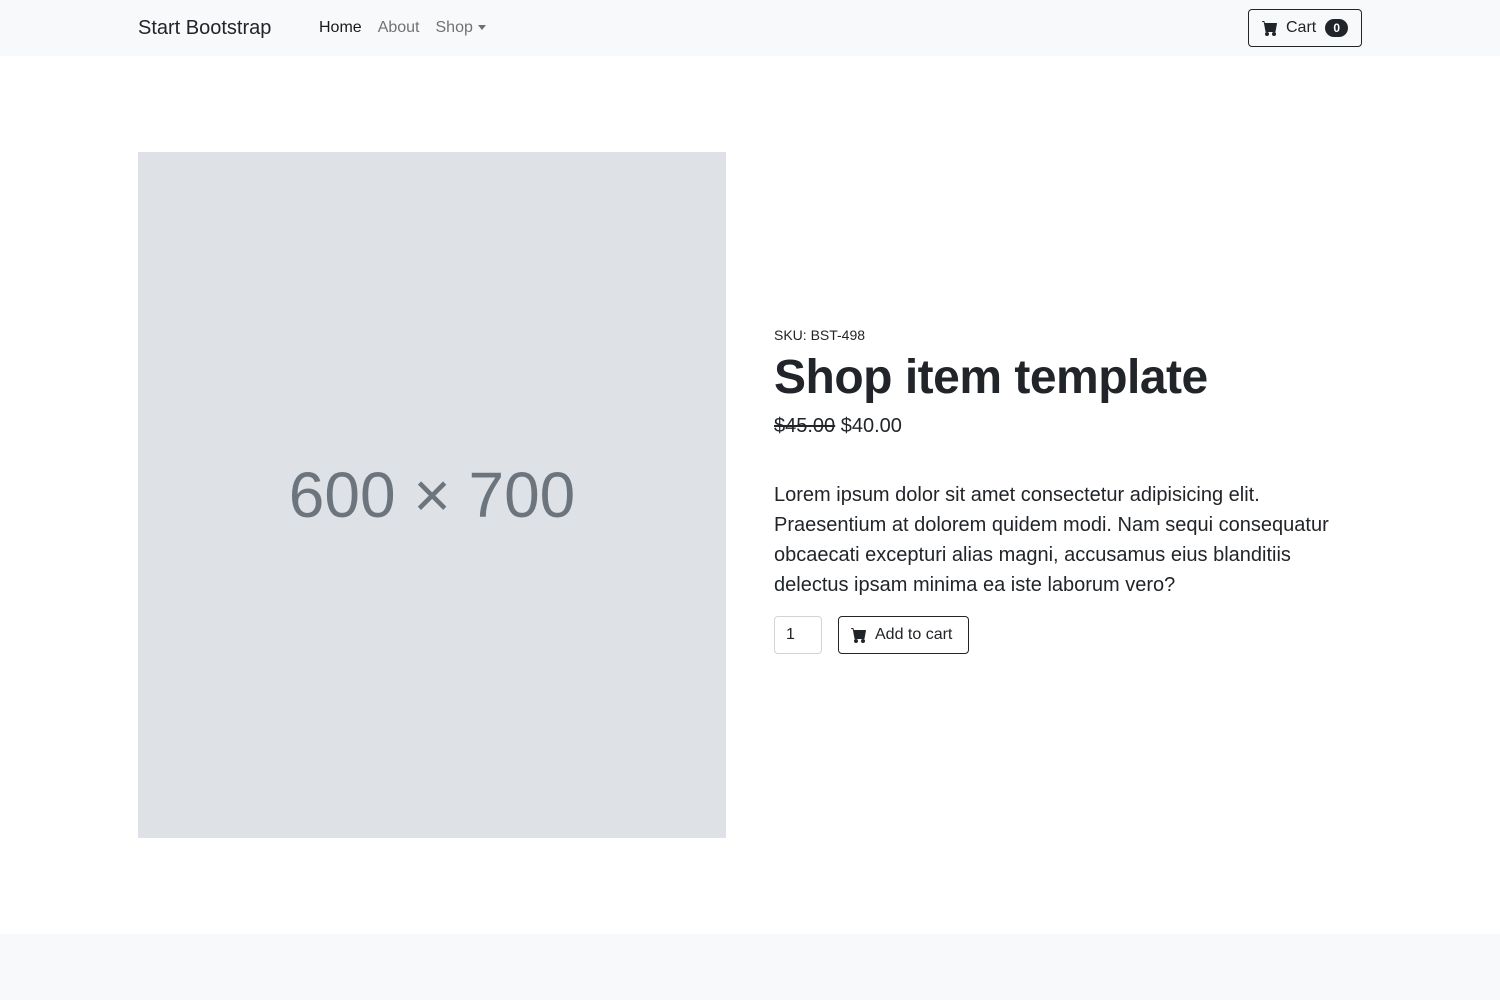 This screenshot has height=1000, width=1500. I want to click on image-placeholder-text: 600 × 700, so click(432, 495).